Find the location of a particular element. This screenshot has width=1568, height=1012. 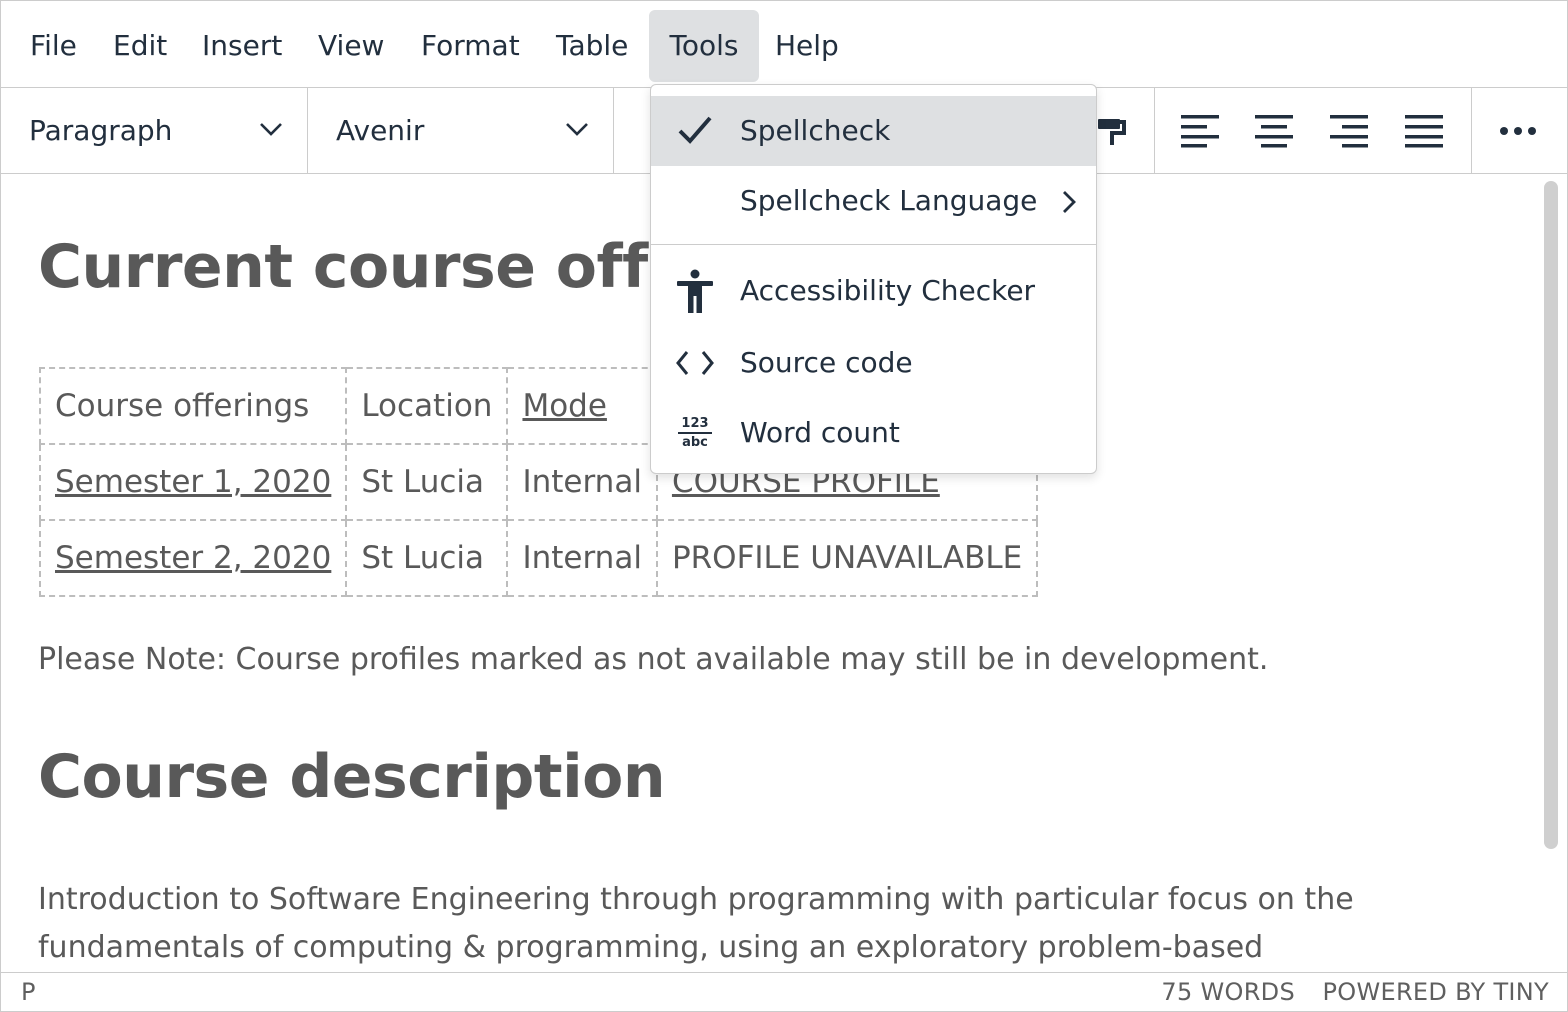

word-count-icon: 123 abc is located at coordinates (695, 433).